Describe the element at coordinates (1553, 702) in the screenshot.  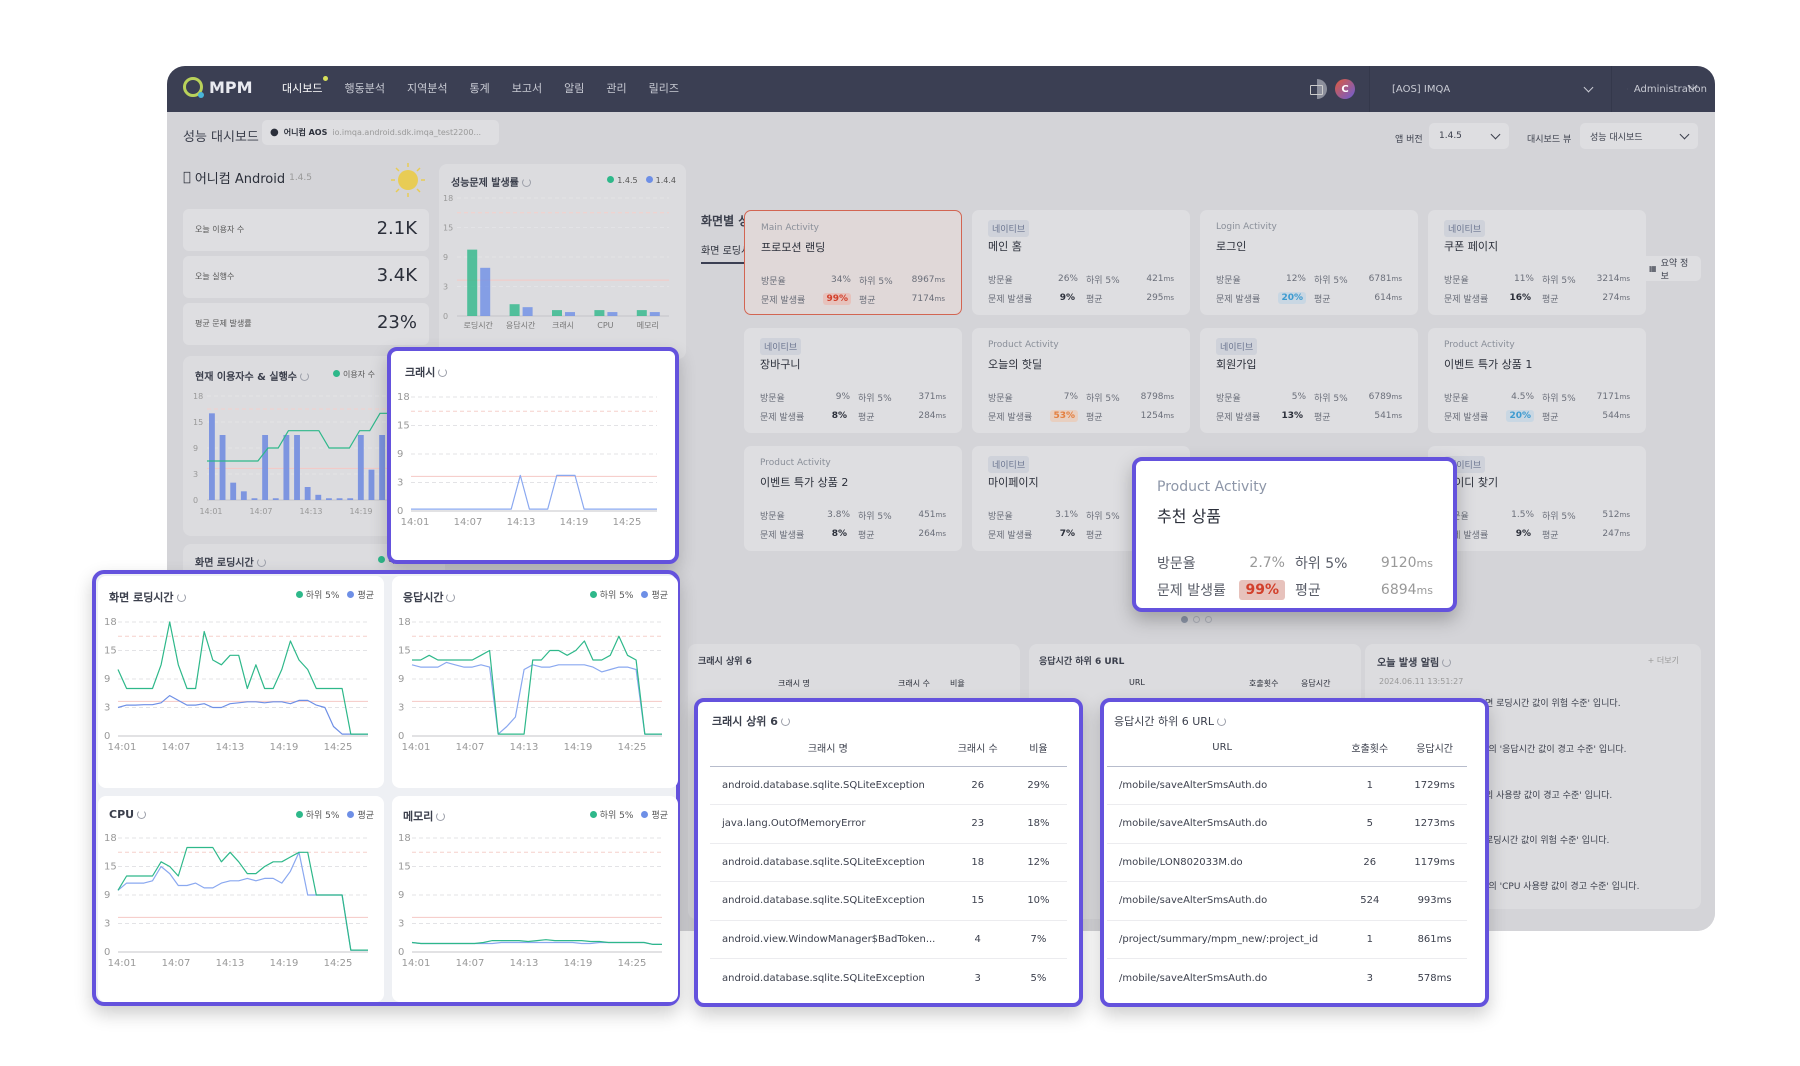
I see `alert-item: 면 로딩시간 값이 위험 수준' 입니다.` at that location.